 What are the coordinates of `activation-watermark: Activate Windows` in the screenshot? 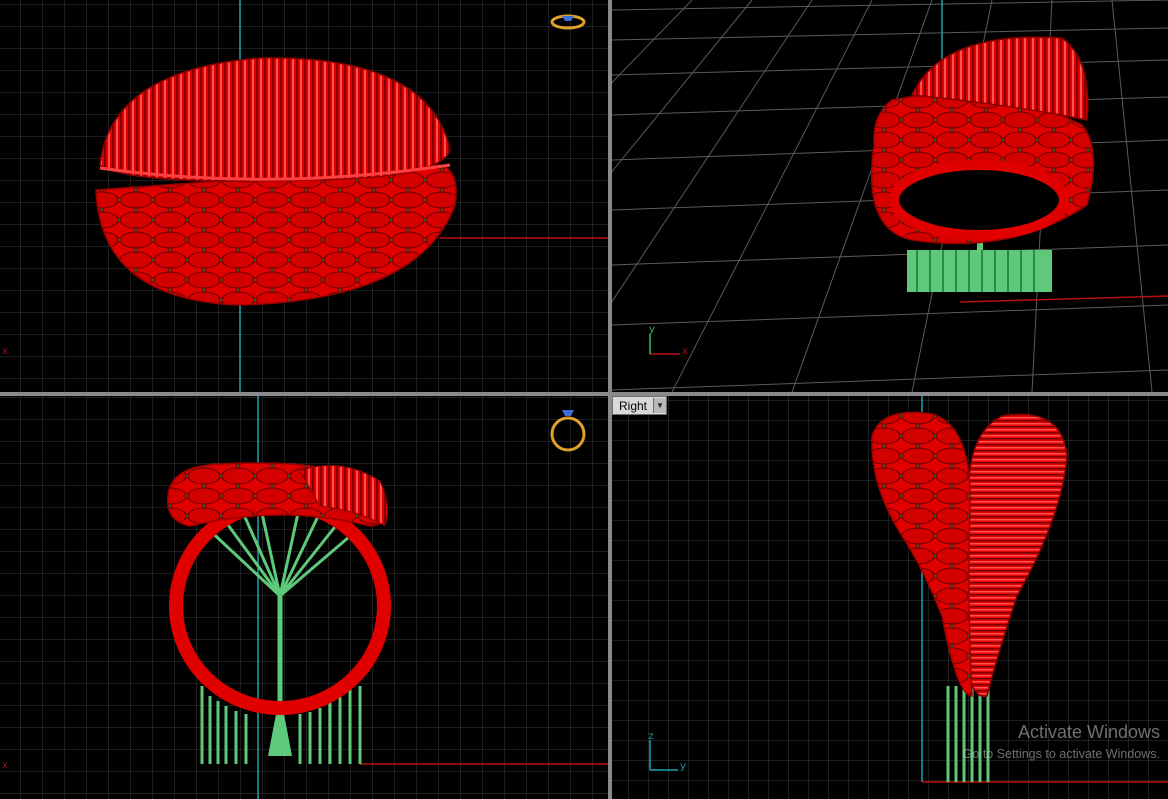 It's located at (1089, 732).